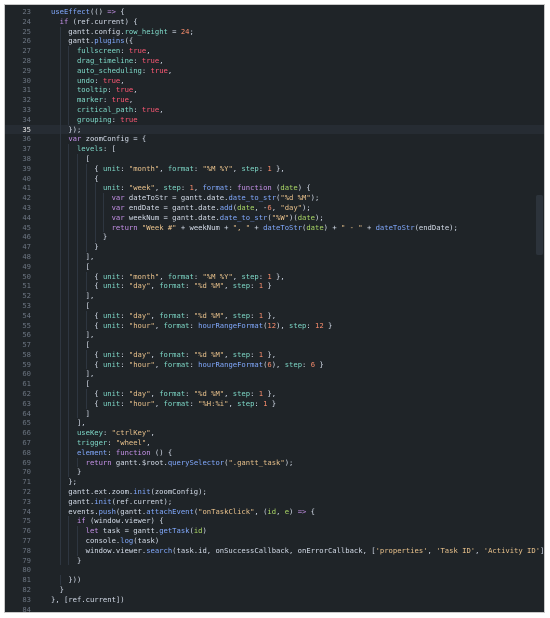  What do you see at coordinates (274, 423) in the screenshot?
I see `code-line: 65 ],` at bounding box center [274, 423].